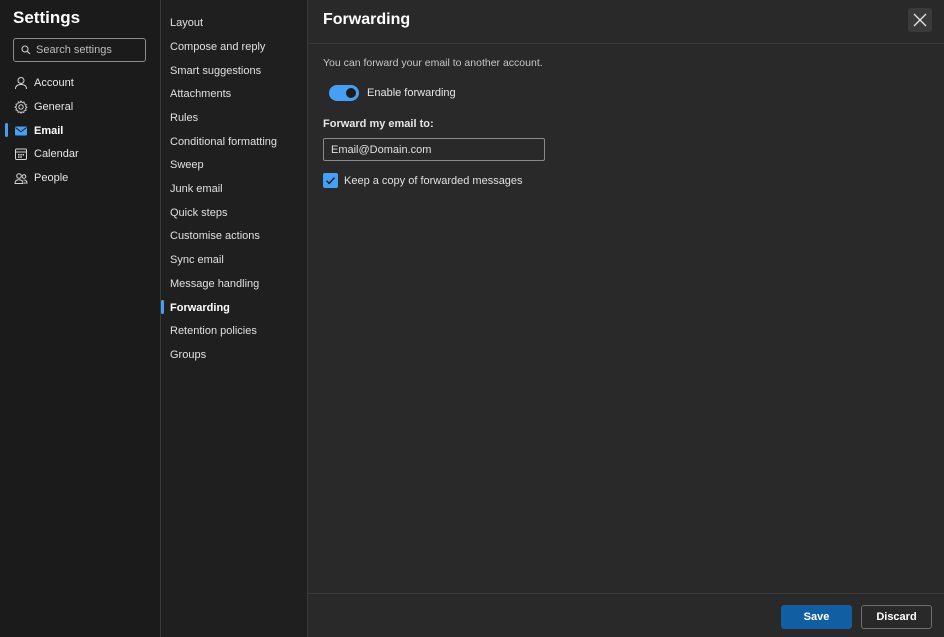  I want to click on subnav-item-smart-suggestions: Smart suggestions, so click(234, 71).